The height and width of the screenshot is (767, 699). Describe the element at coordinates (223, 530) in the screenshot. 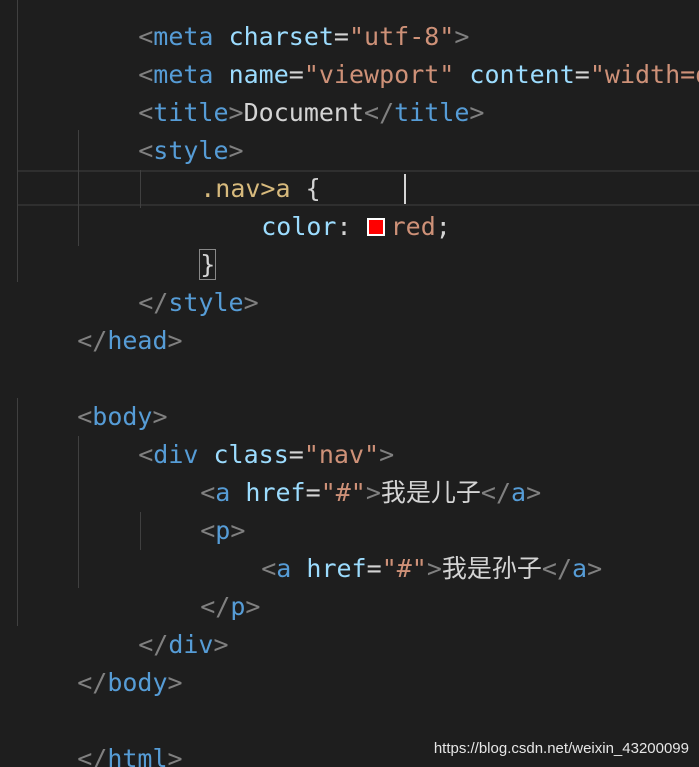

I see `code-line-14: <p>` at that location.